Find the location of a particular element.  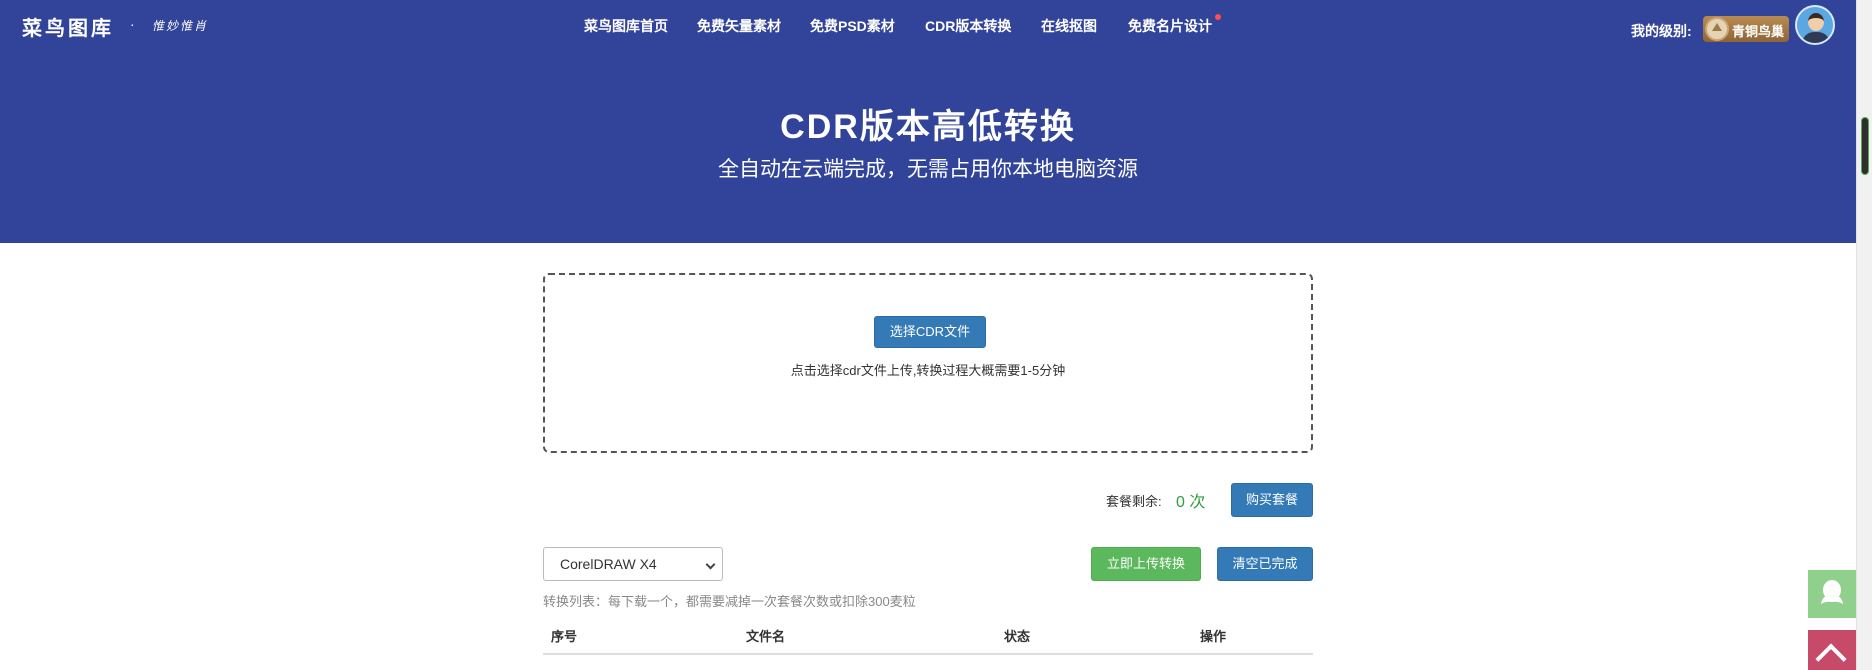

version-select: CorelDRAW X4 is located at coordinates (633, 564).